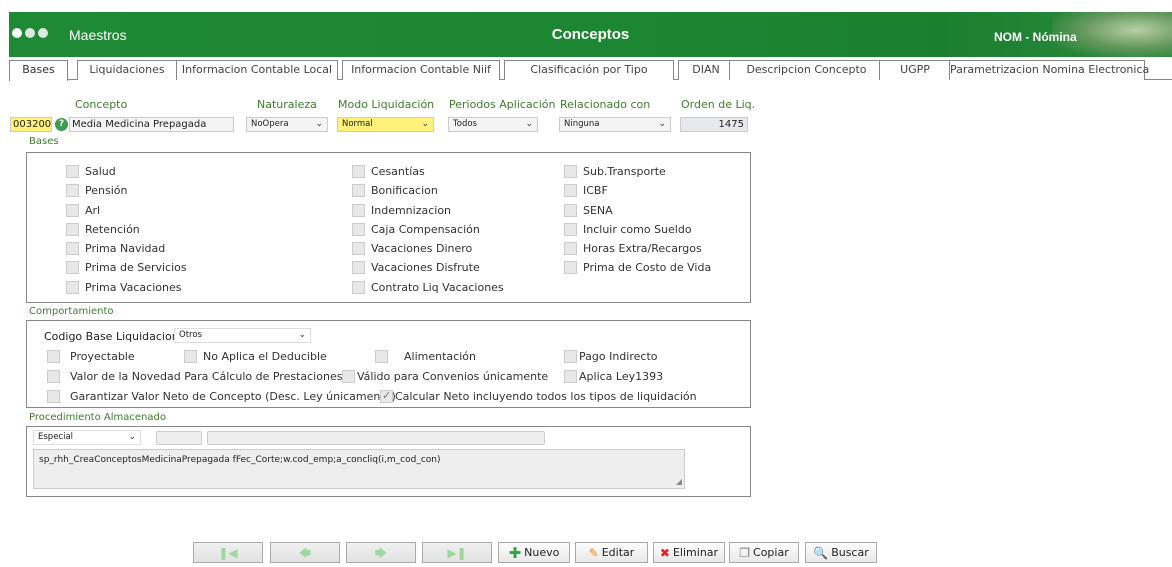 This screenshot has height=567, width=1172. What do you see at coordinates (38, 70) in the screenshot?
I see `tab-bases: Bases` at bounding box center [38, 70].